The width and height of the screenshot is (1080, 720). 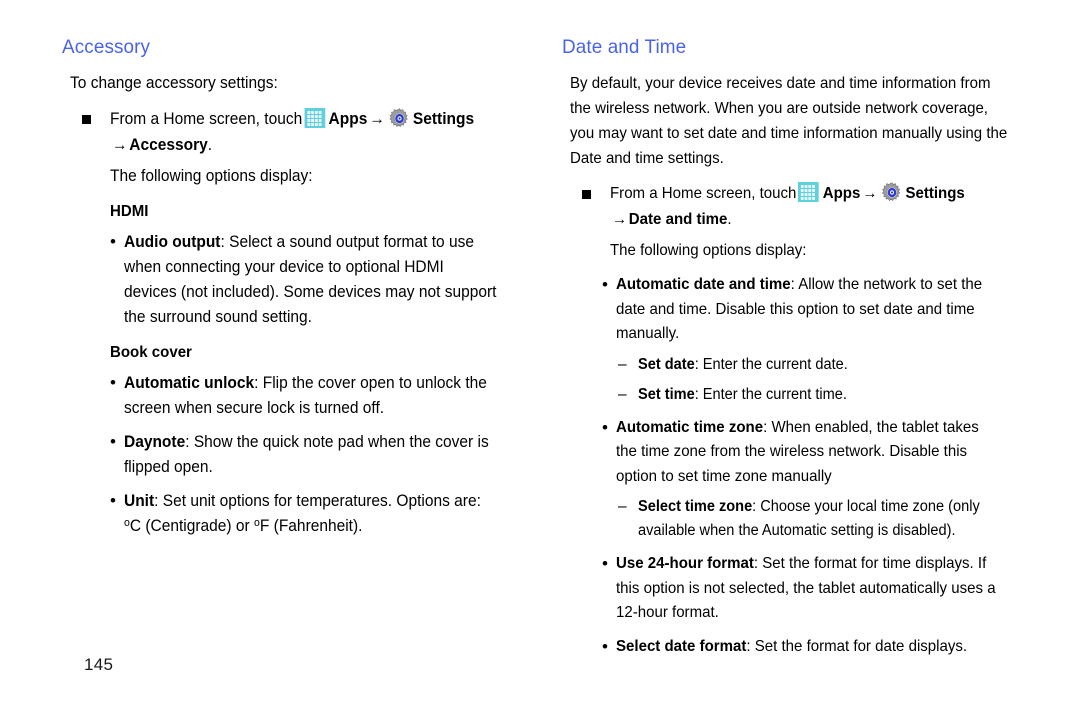 I want to click on subbullet-term: Set time, so click(x=666, y=394).